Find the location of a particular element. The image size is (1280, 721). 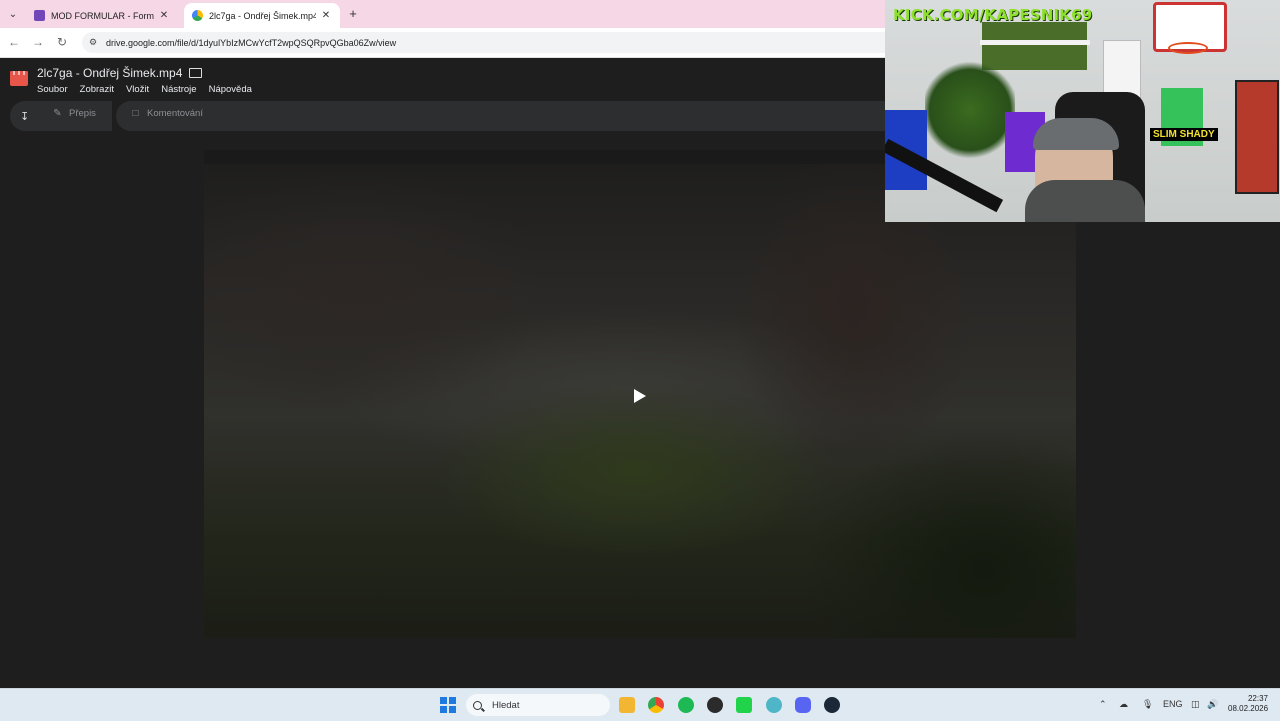

network-icon: ◫ is located at coordinates (1195, 704).